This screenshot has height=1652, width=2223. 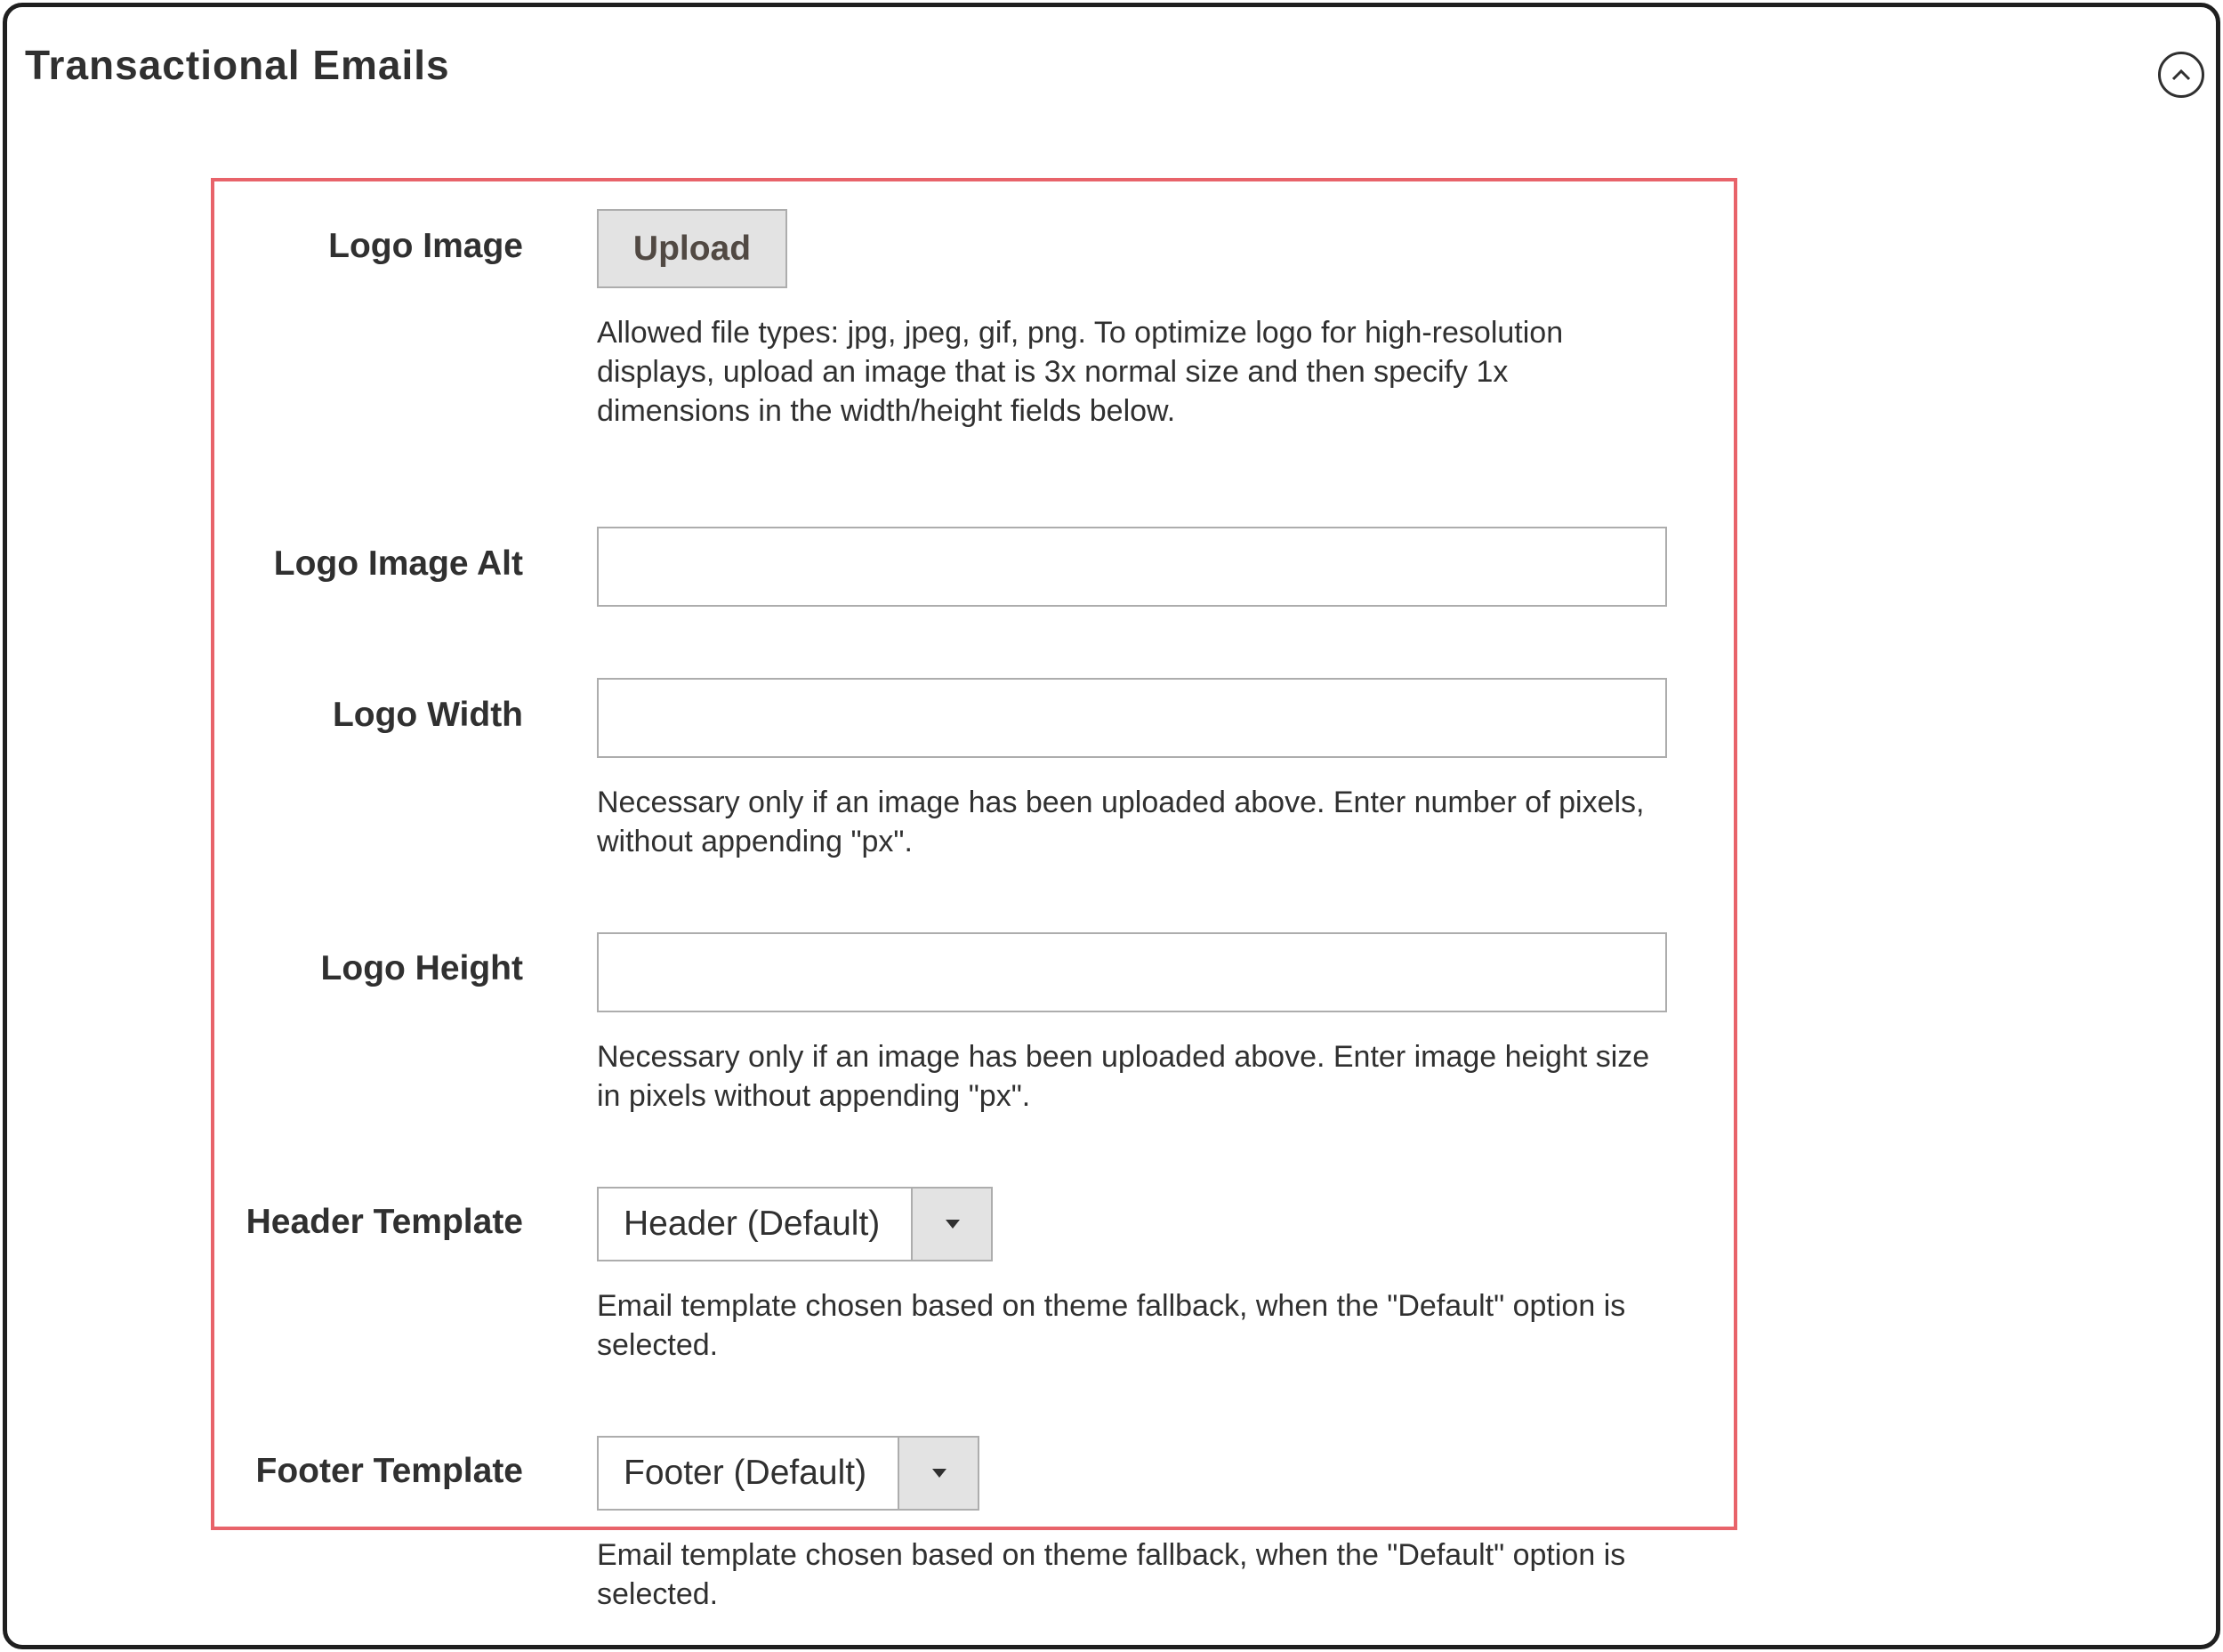 I want to click on note-line: in pixels without appending "px"., so click(x=814, y=1096).